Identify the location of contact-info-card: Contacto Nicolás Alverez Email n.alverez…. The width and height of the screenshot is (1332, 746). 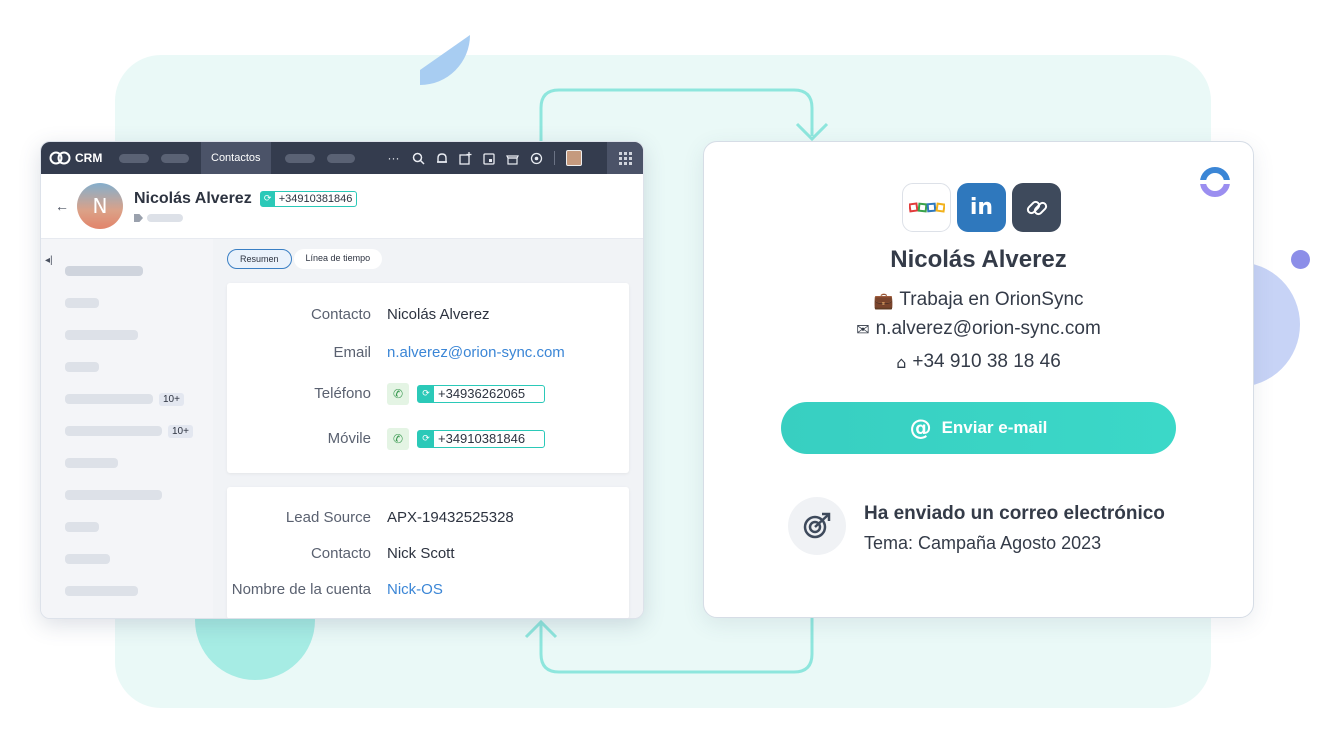
(428, 378).